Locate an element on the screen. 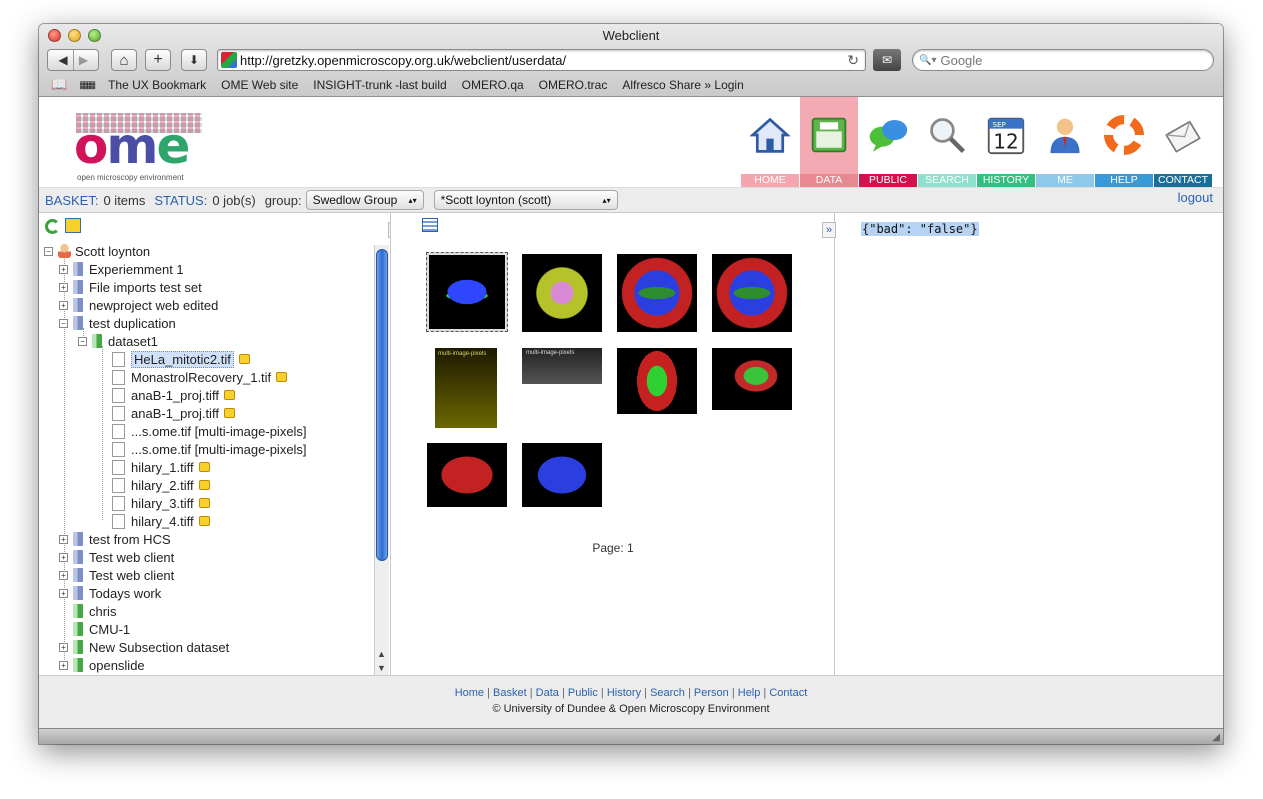 The width and height of the screenshot is (1263, 799). expand-right-button: » is located at coordinates (829, 230).